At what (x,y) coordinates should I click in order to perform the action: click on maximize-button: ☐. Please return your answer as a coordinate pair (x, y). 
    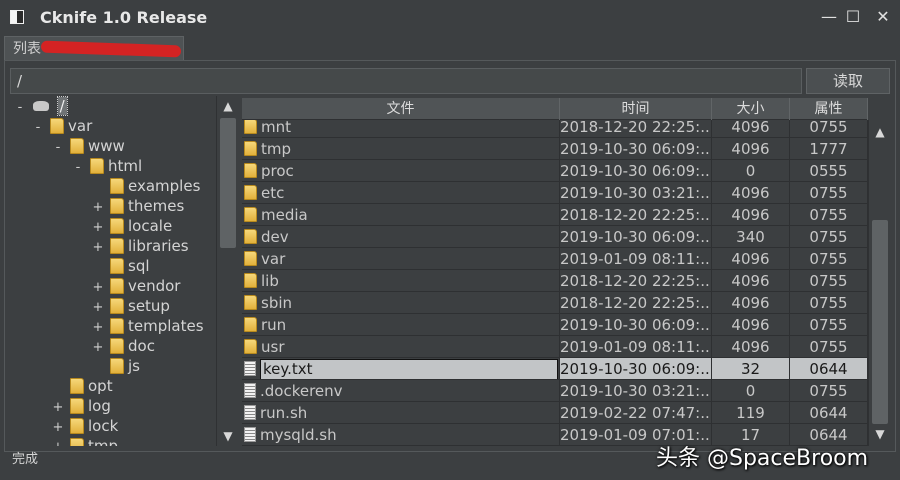
    Looking at the image, I should click on (853, 17).